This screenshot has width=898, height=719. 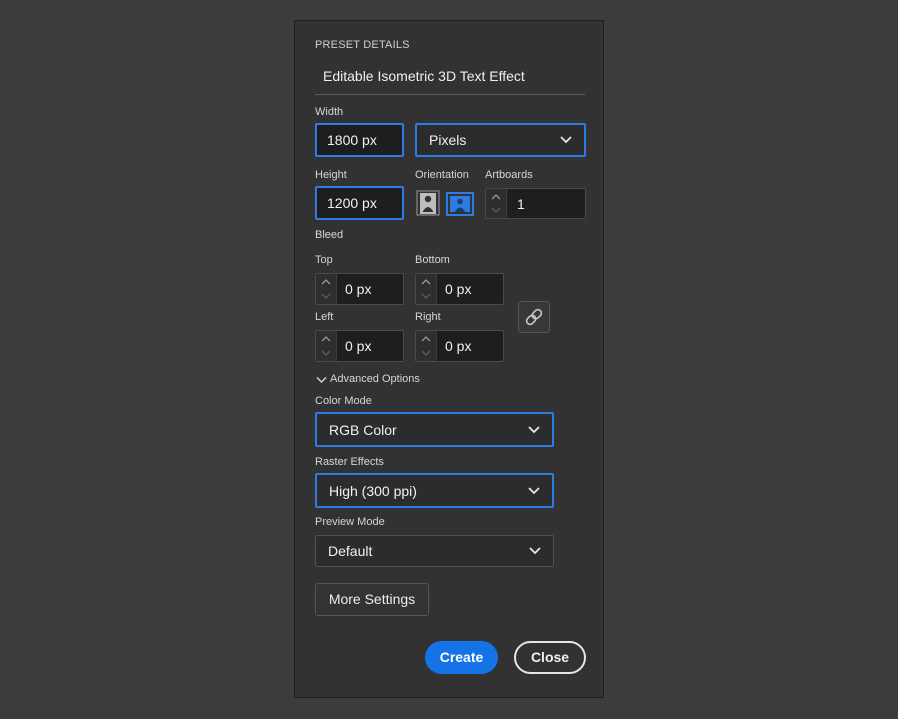 What do you see at coordinates (509, 175) in the screenshot?
I see `artboards-label: Artboards` at bounding box center [509, 175].